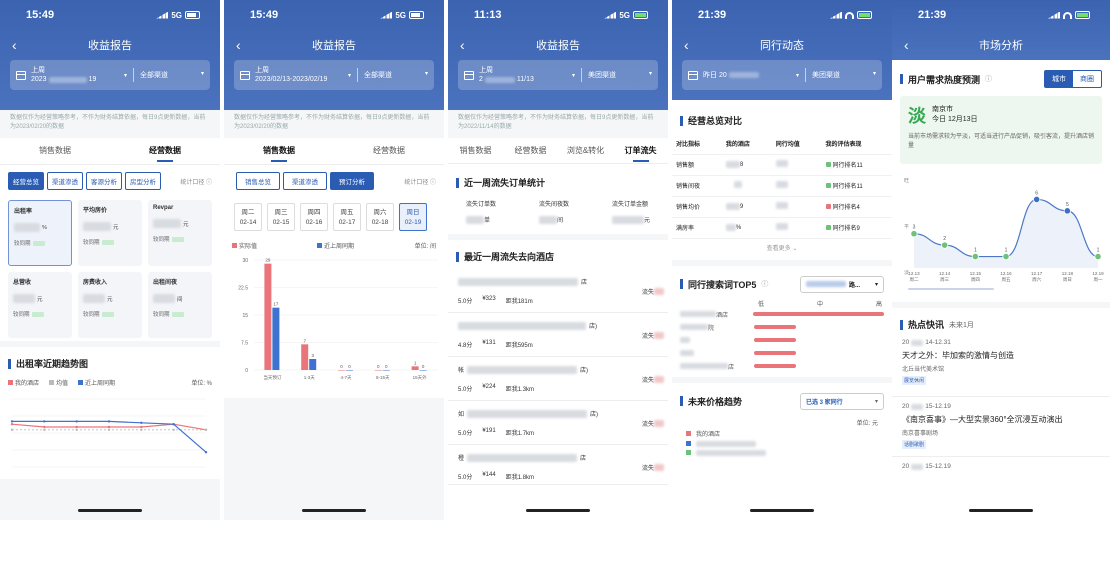  What do you see at coordinates (415, 362) in the screenshot?
I see `data-label: 1` at bounding box center [415, 362].